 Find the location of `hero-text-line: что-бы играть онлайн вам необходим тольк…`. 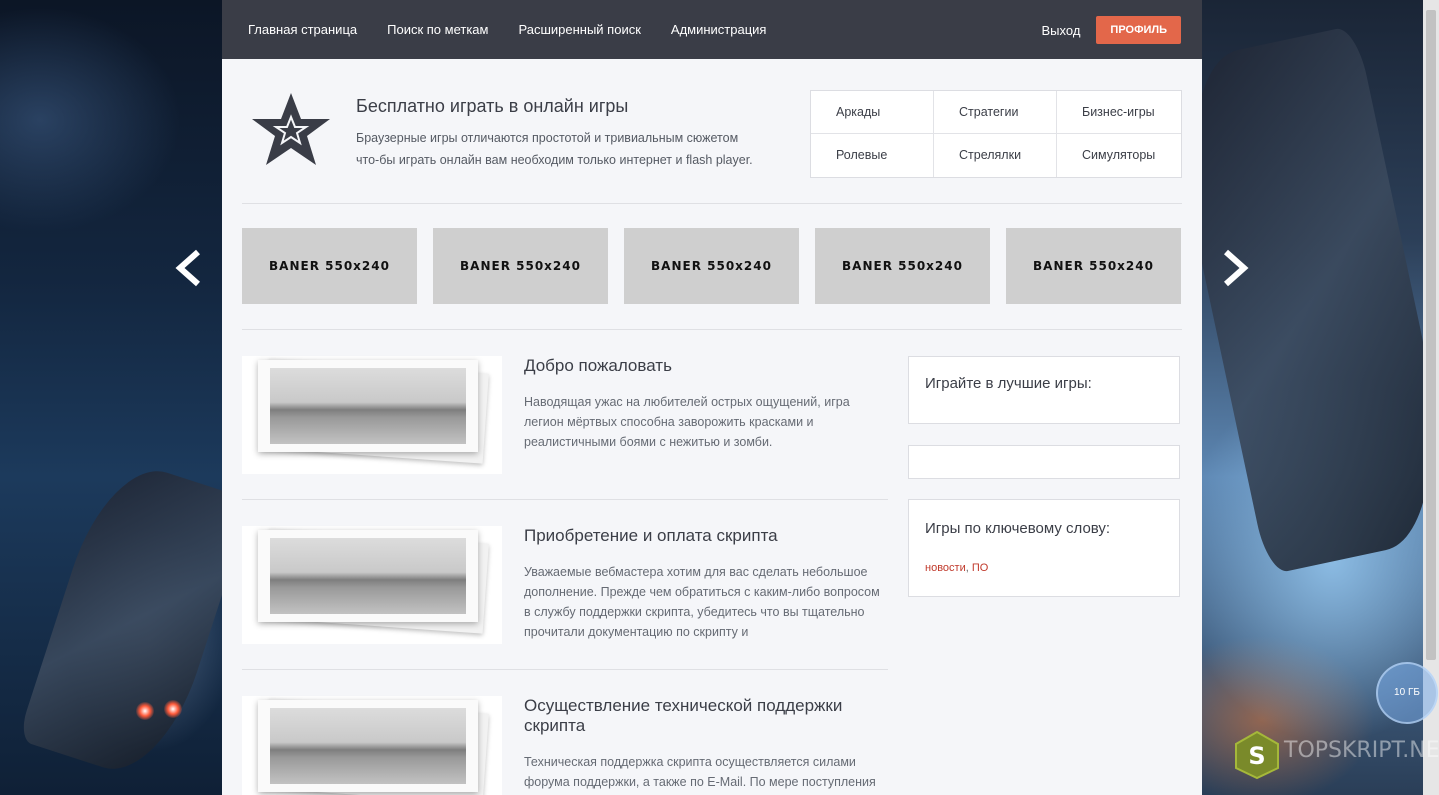

hero-text-line: что-бы играть онлайн вам необходим тольк… is located at coordinates (554, 160).